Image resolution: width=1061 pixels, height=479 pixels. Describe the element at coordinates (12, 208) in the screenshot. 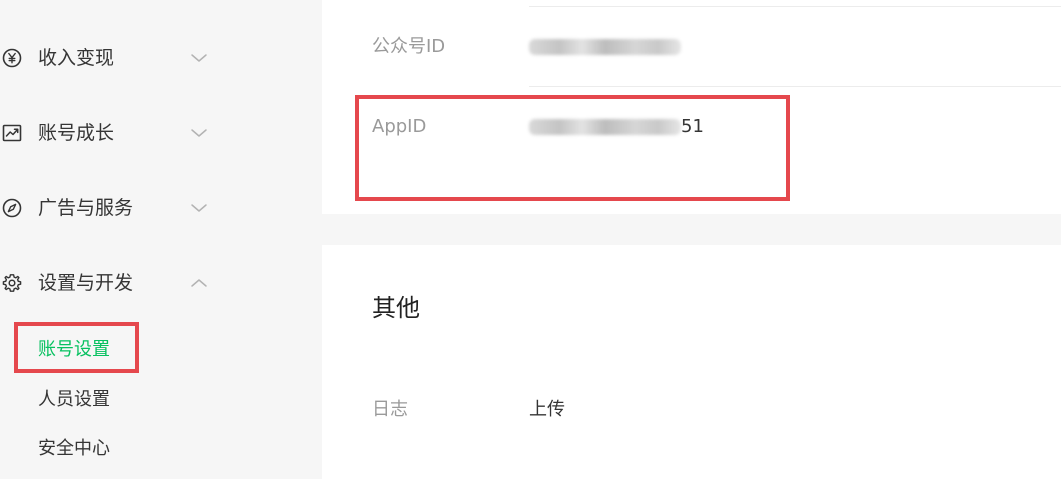

I see `compass-icon` at that location.